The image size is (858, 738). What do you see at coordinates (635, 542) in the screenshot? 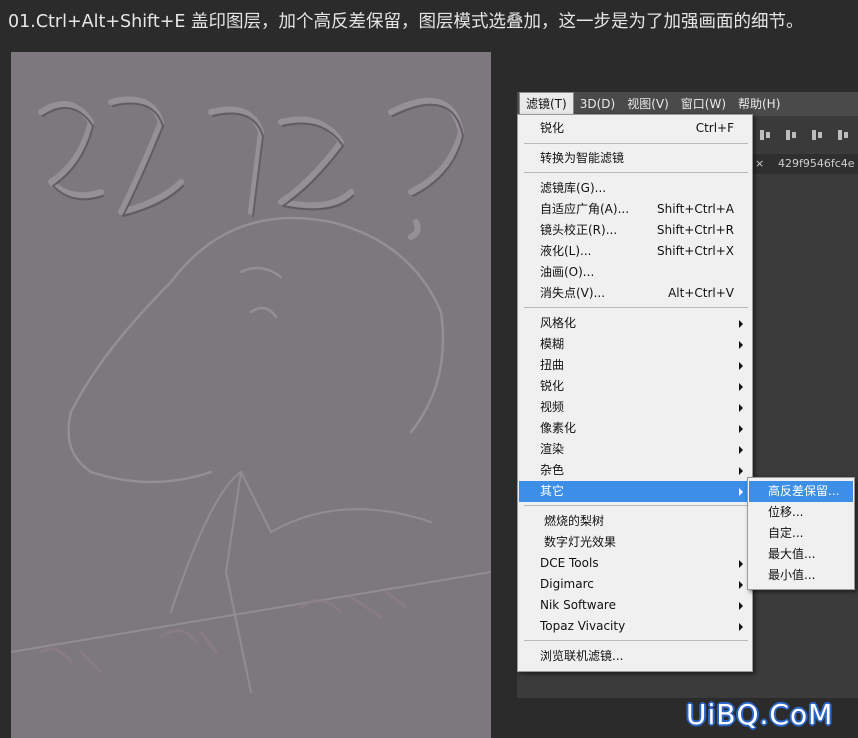
I see `menu-item-digital-lighting: 数字灯光效果` at bounding box center [635, 542].